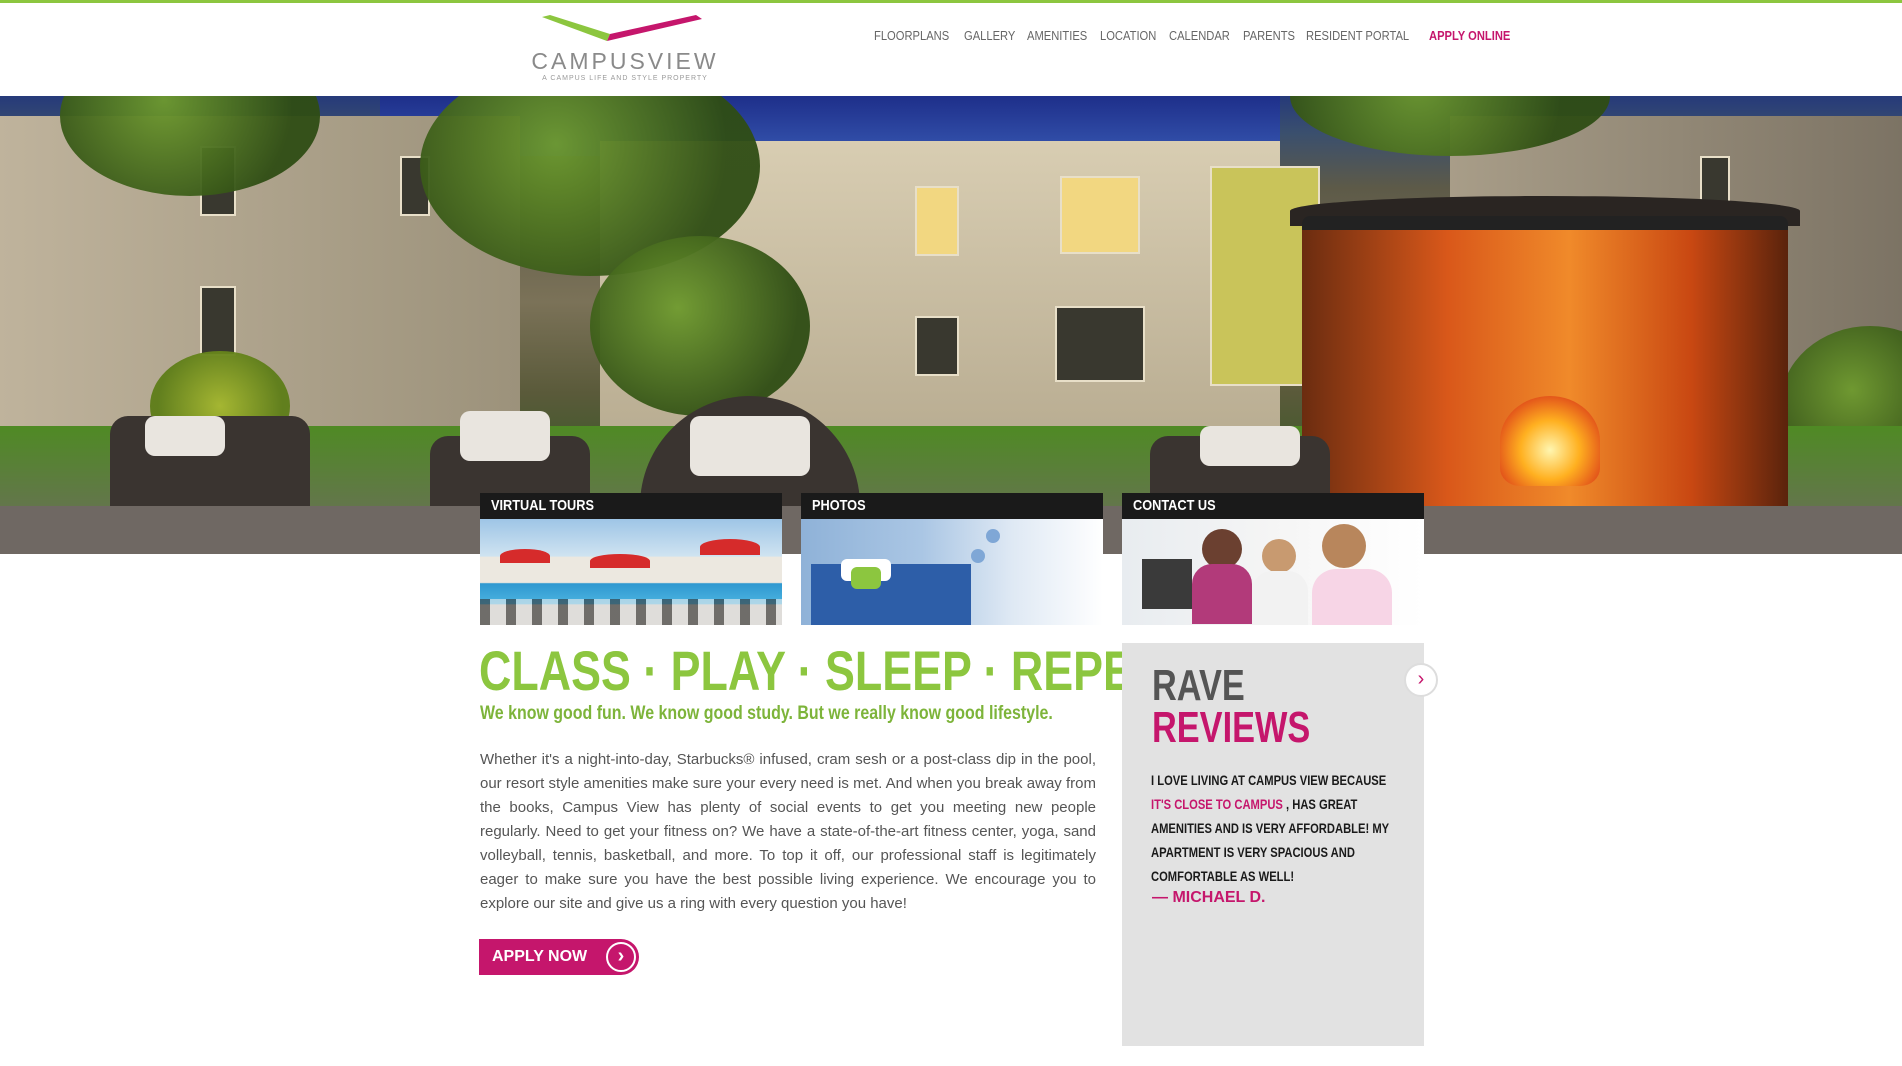 This screenshot has height=1066, width=1902. I want to click on tile-virtual-tours-label: VIRTUAL TOURS, so click(631, 506).